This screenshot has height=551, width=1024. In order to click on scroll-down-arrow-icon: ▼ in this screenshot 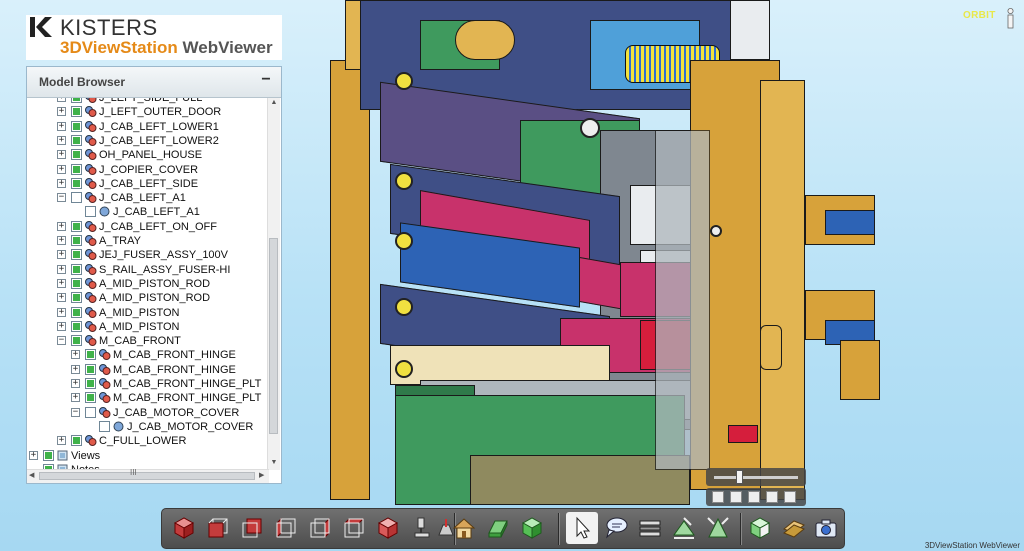, I will do `click(274, 463)`.